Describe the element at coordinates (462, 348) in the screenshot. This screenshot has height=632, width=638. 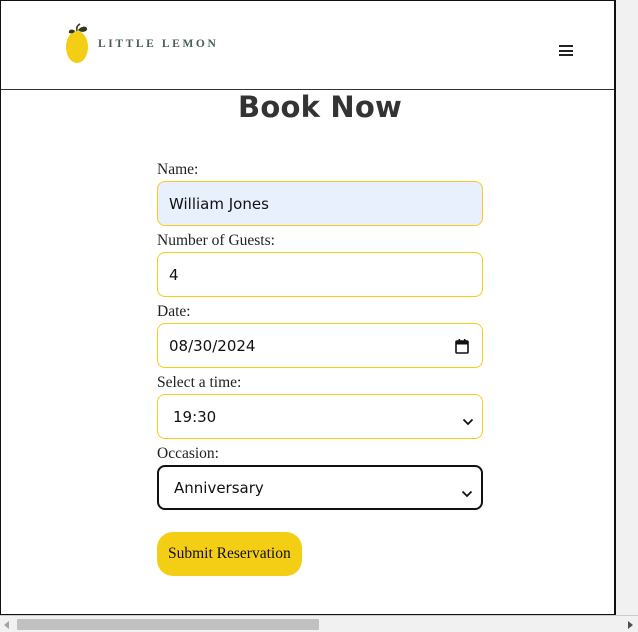
I see `calendar-icon` at that location.